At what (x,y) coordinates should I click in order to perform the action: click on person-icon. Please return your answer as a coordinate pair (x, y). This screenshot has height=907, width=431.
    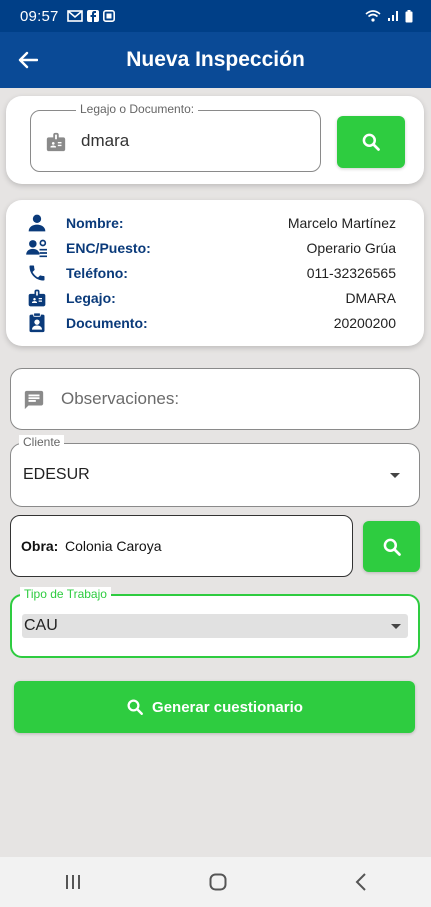
    Looking at the image, I should click on (37, 223).